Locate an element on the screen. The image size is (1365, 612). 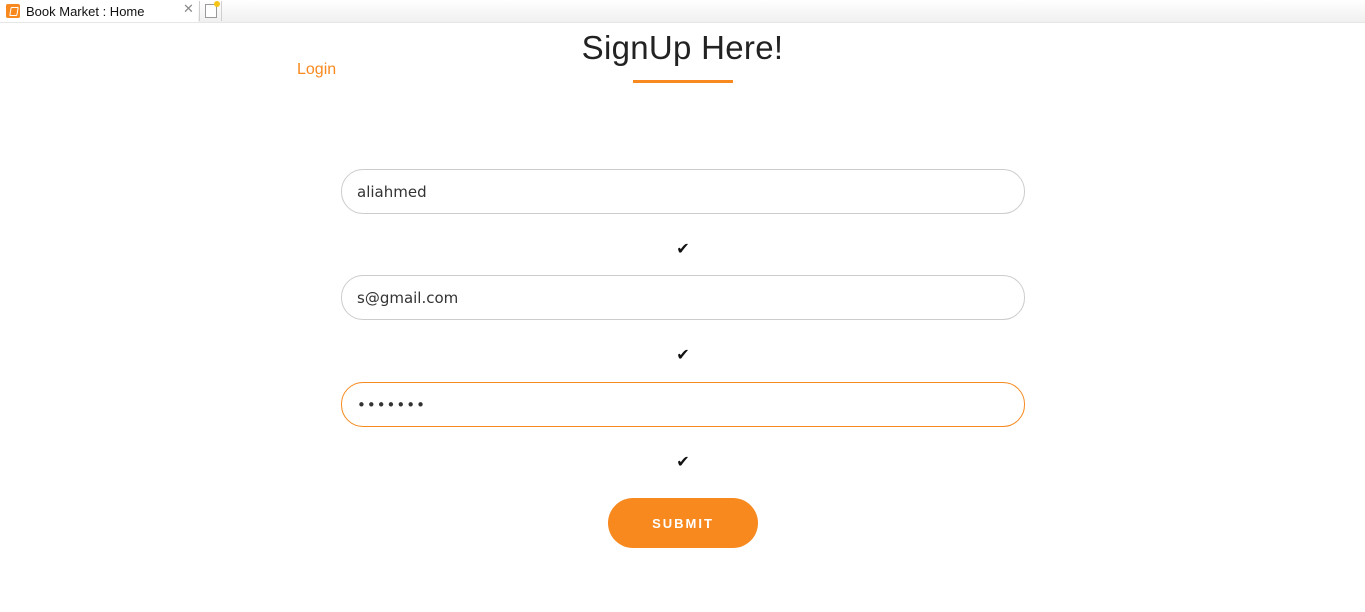
new-tab-button is located at coordinates (210, 11).